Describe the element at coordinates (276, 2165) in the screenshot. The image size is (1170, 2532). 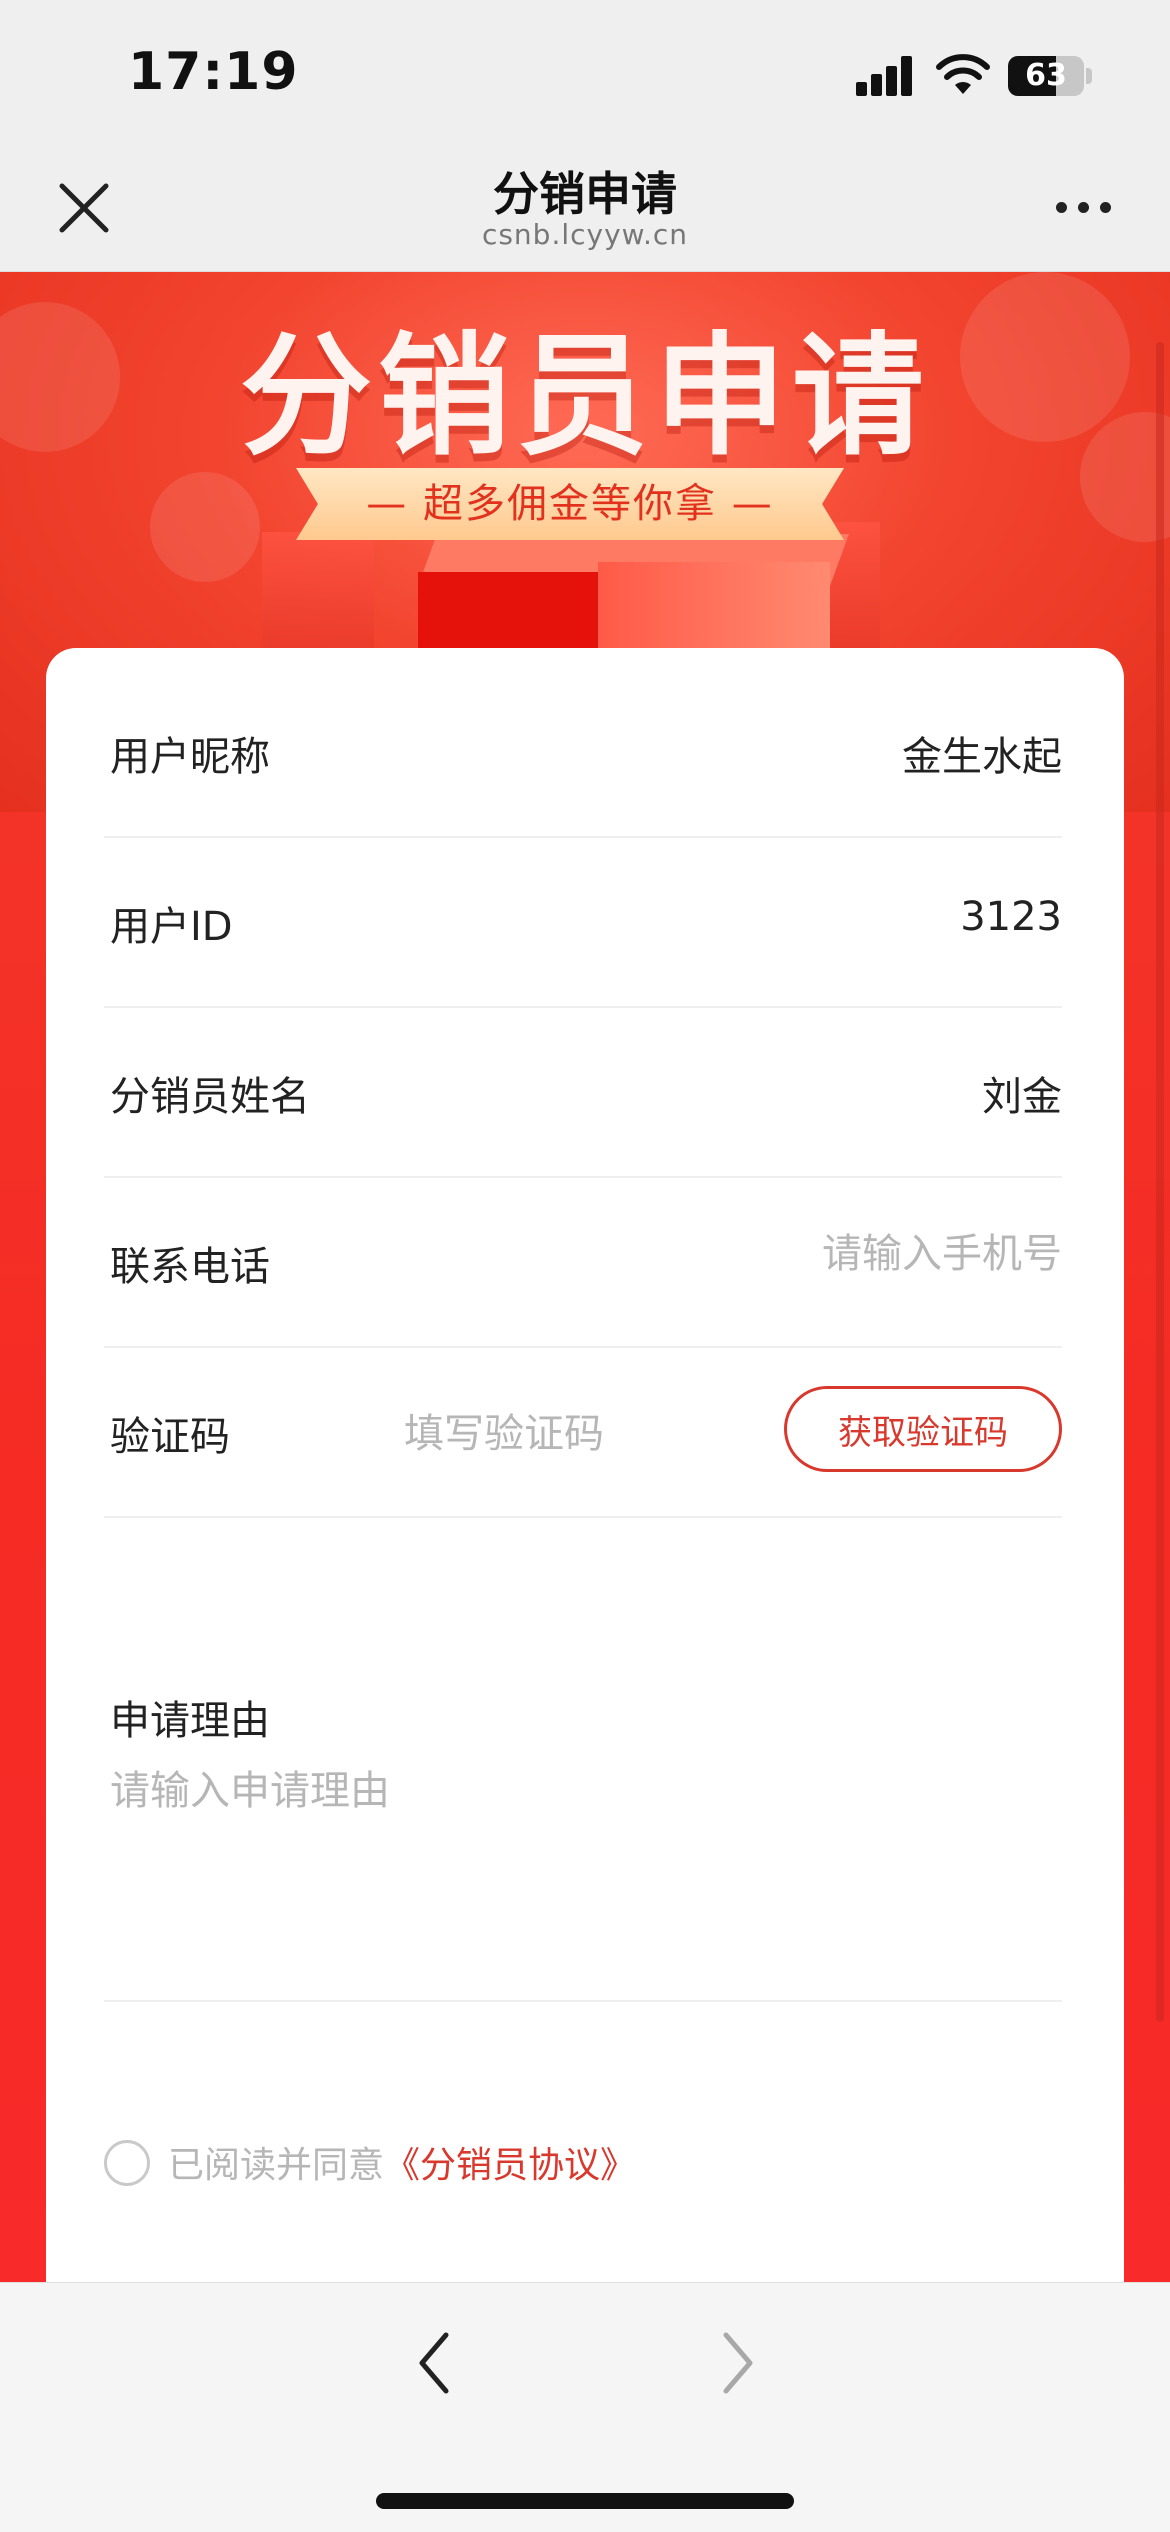
I see `agreement-label: 已阅读并同意` at that location.